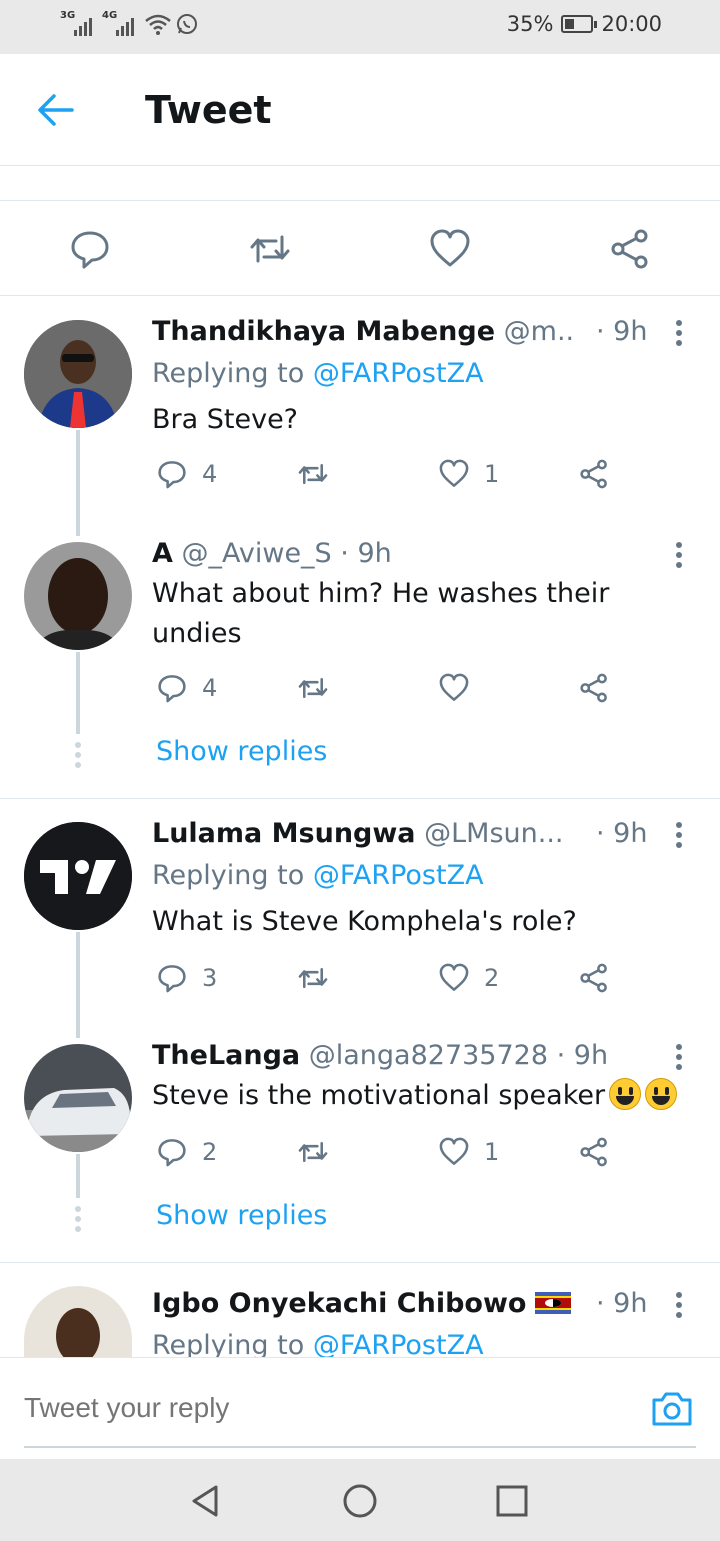  What do you see at coordinates (206, 1501) in the screenshot?
I see `nav-back-icon` at bounding box center [206, 1501].